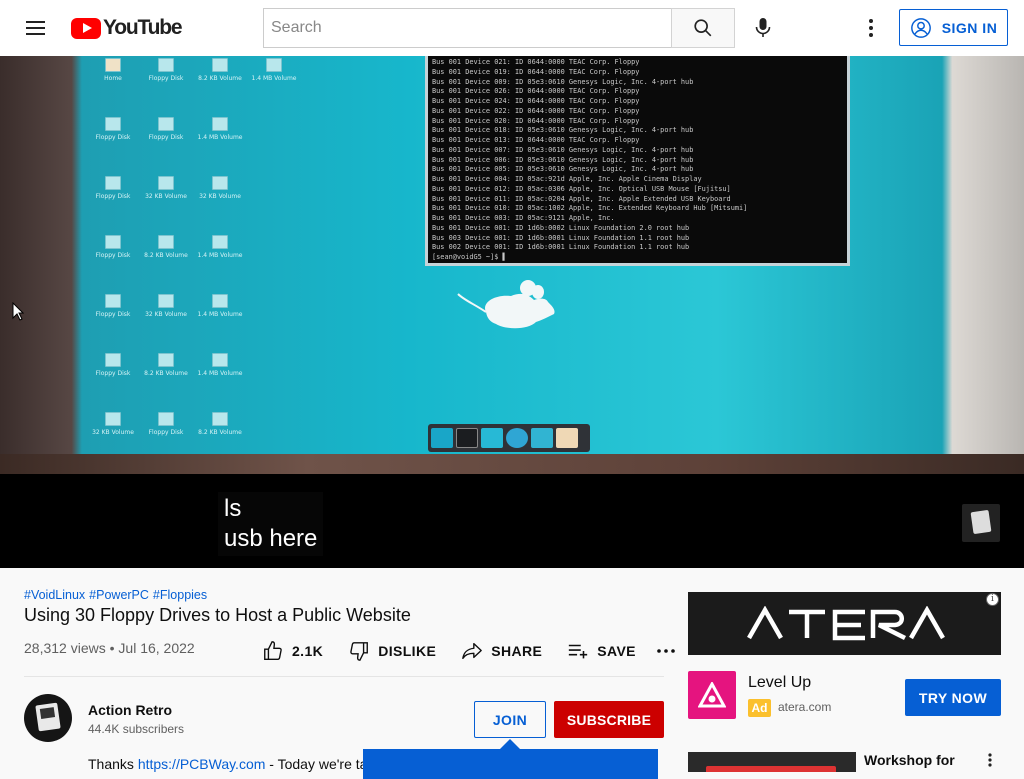  I want to click on avatar-mac-icon, so click(48, 717).